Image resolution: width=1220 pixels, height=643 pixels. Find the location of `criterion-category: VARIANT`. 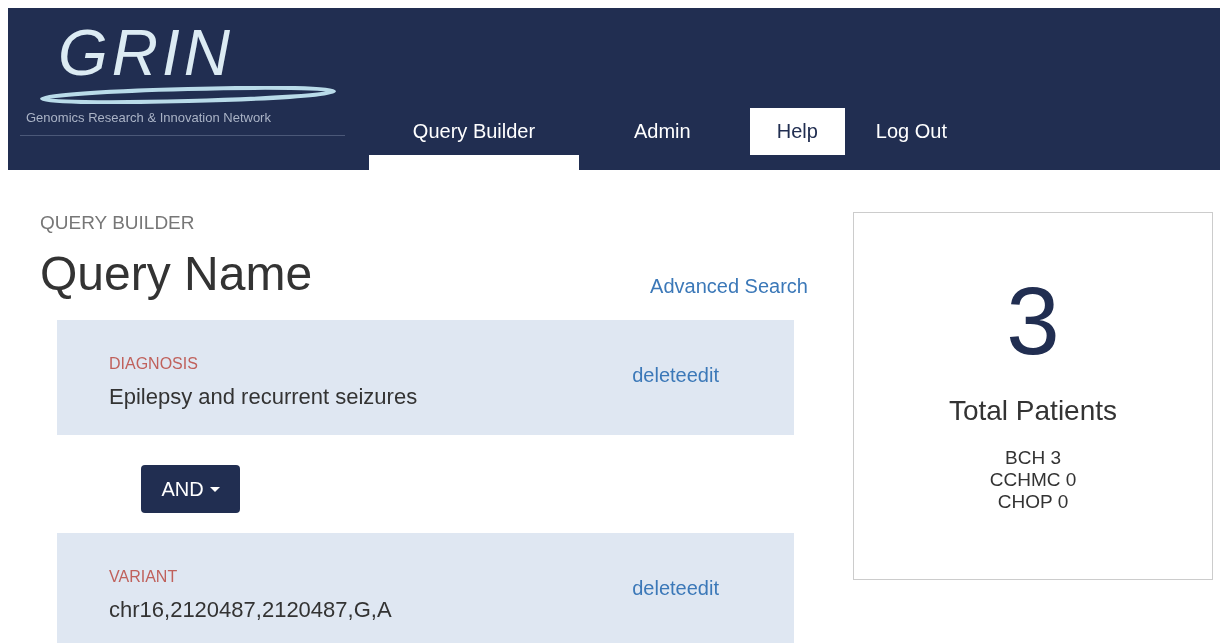

criterion-category: VARIANT is located at coordinates (144, 577).